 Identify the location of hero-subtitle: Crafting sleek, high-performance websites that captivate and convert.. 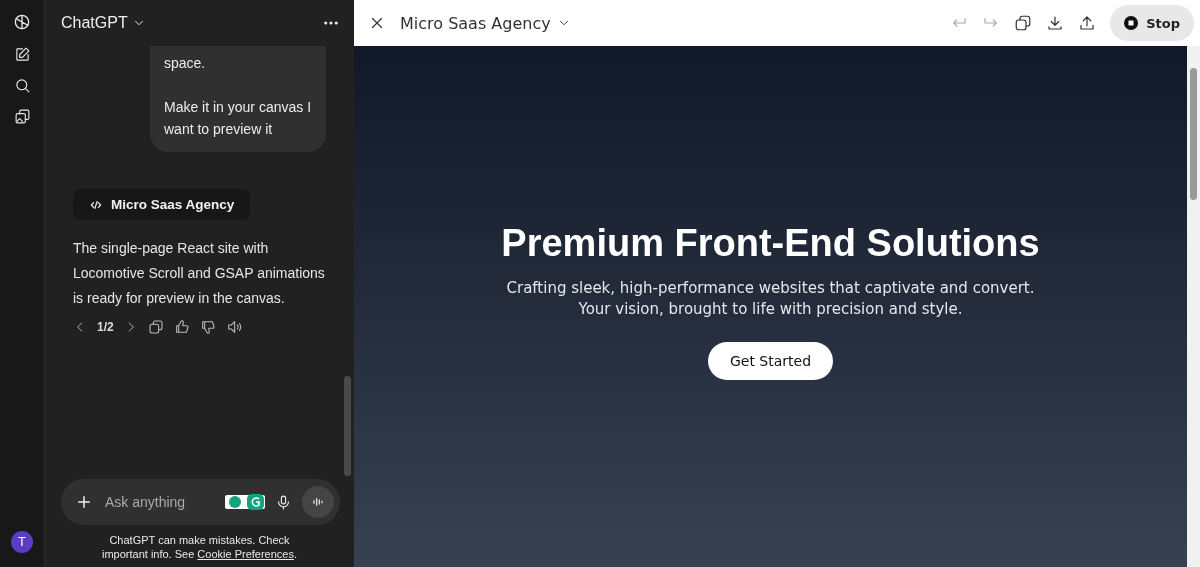
(770, 288).